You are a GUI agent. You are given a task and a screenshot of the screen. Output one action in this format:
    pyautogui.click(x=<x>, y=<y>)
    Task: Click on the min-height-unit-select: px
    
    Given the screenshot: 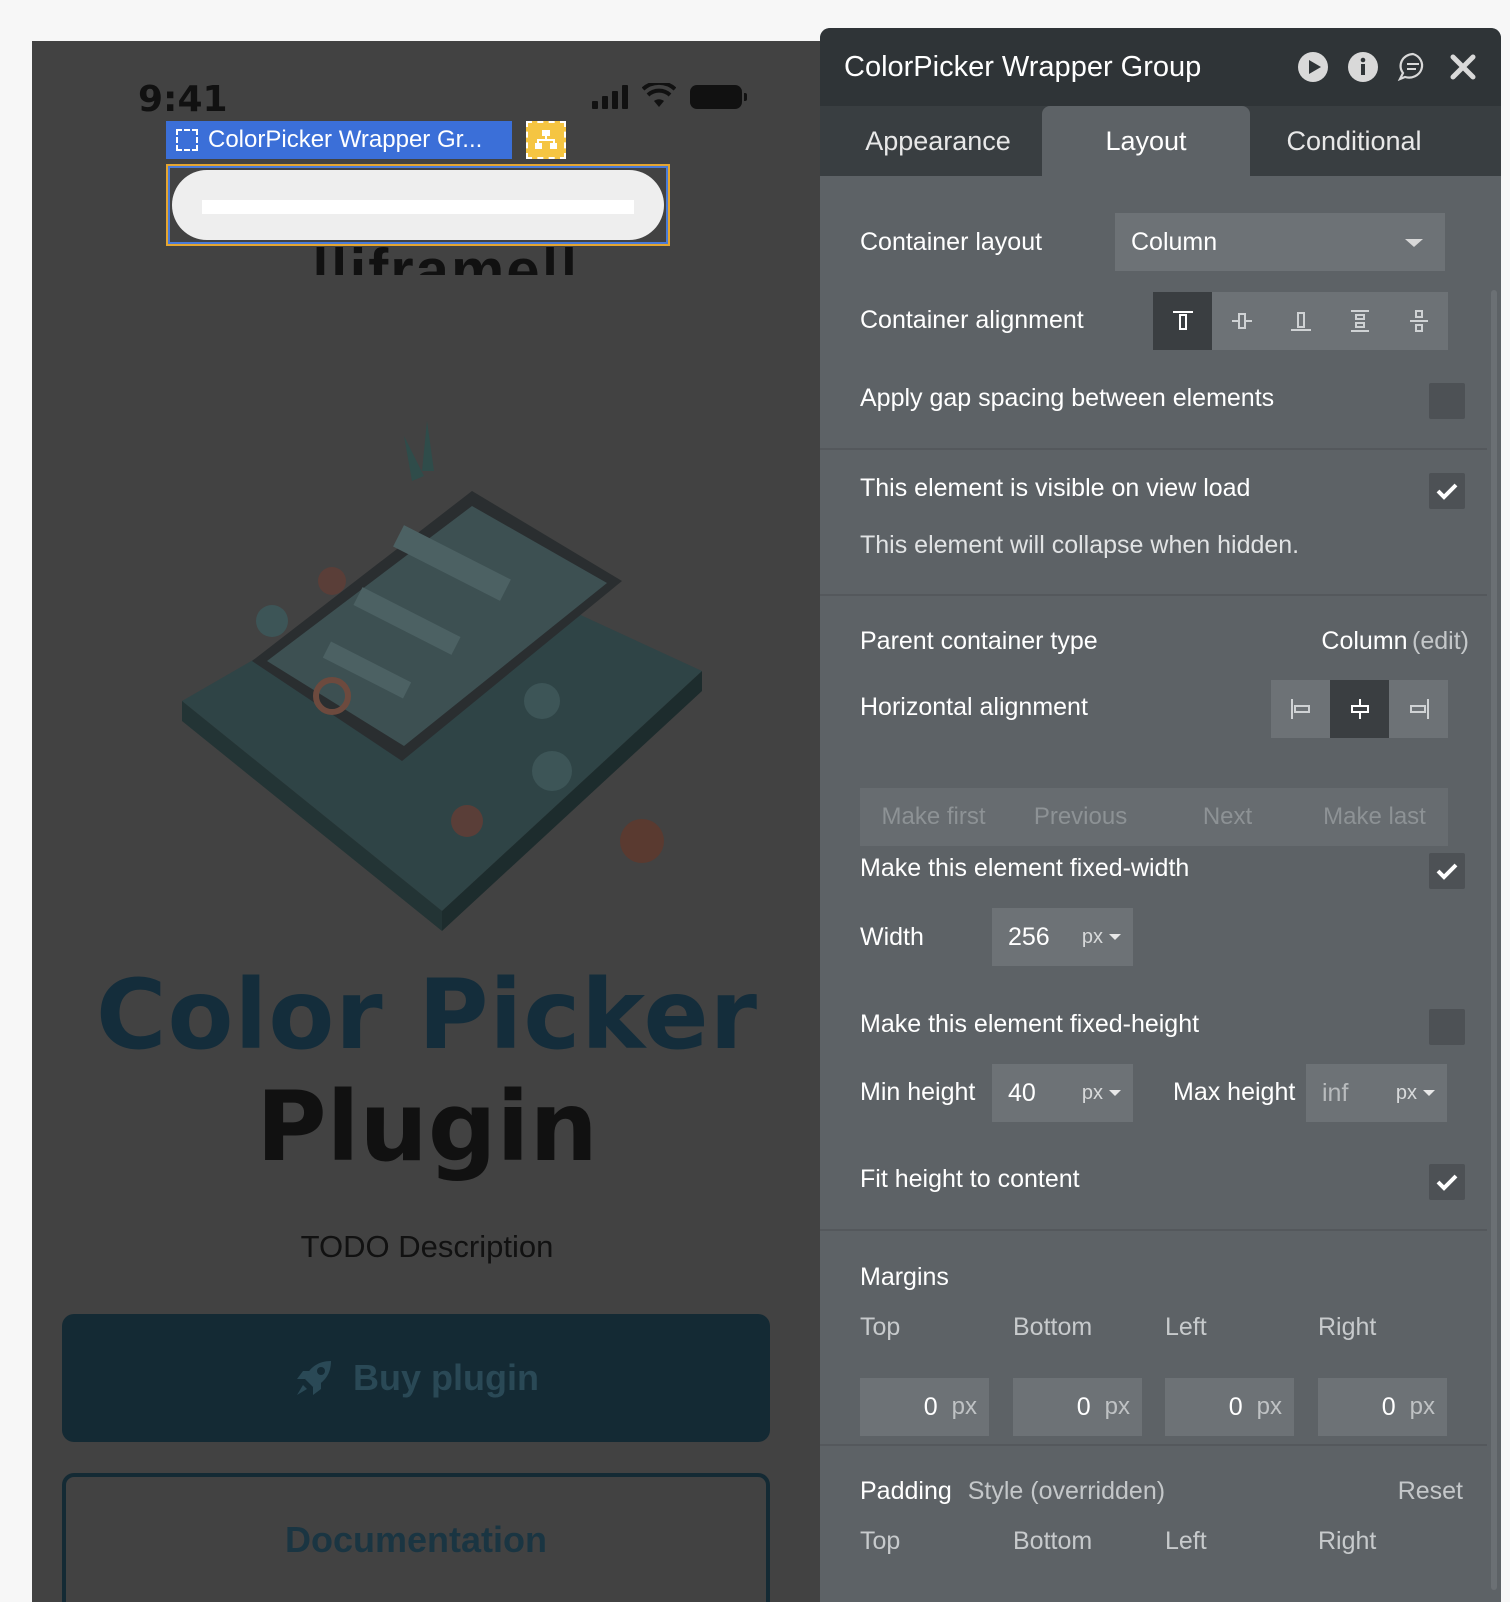 What is the action you would take?
    pyautogui.click(x=1101, y=1093)
    